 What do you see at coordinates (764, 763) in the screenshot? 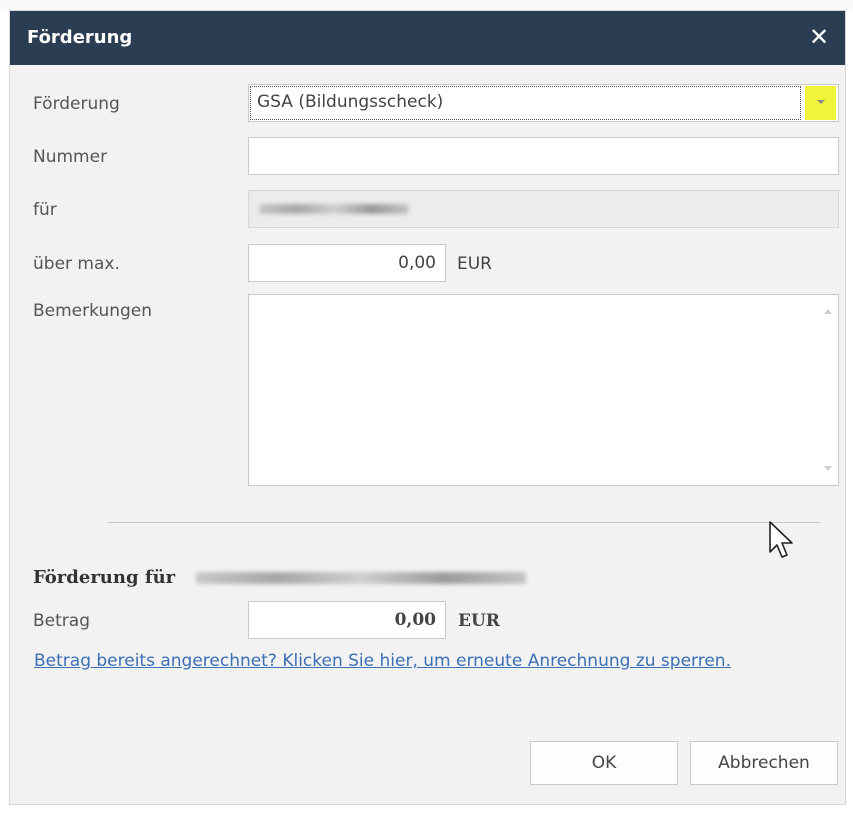
I see `cancel-button: Abbrechen` at bounding box center [764, 763].